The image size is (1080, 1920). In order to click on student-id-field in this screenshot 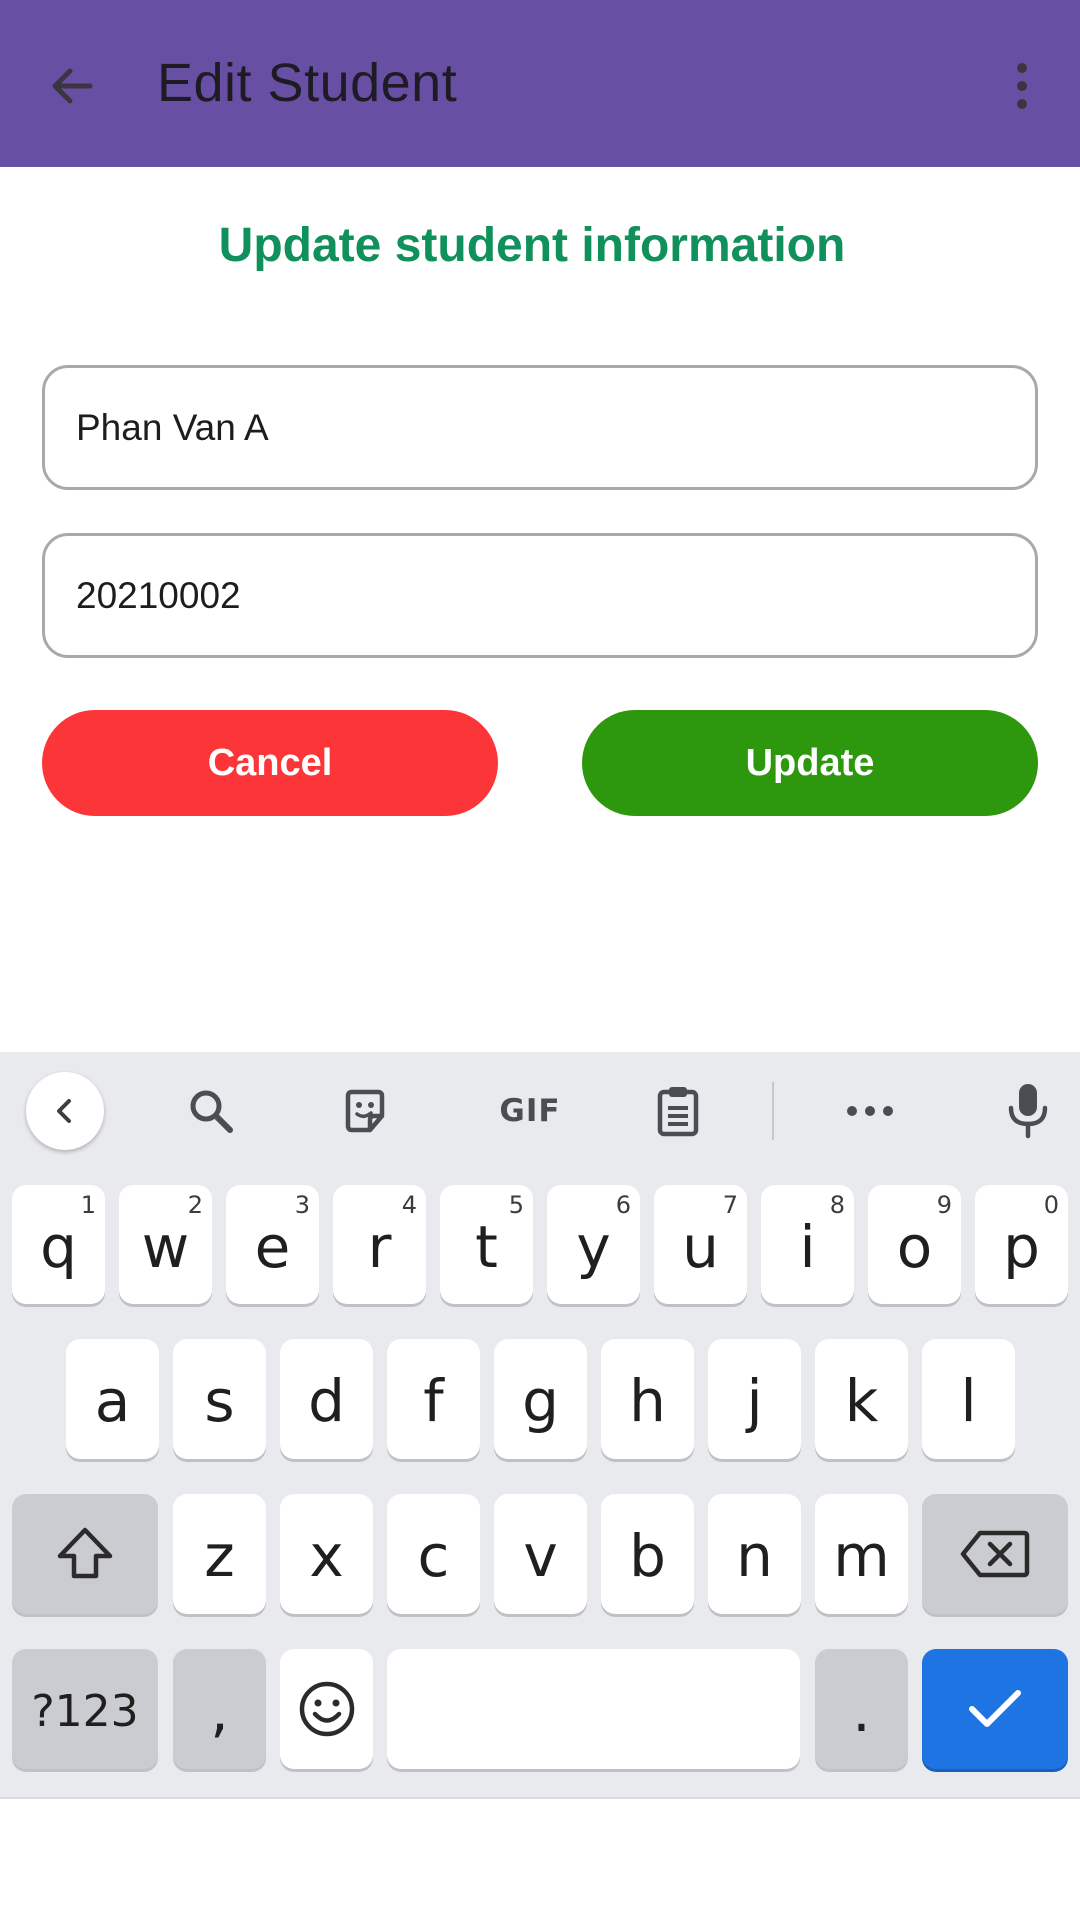, I will do `click(540, 595)`.